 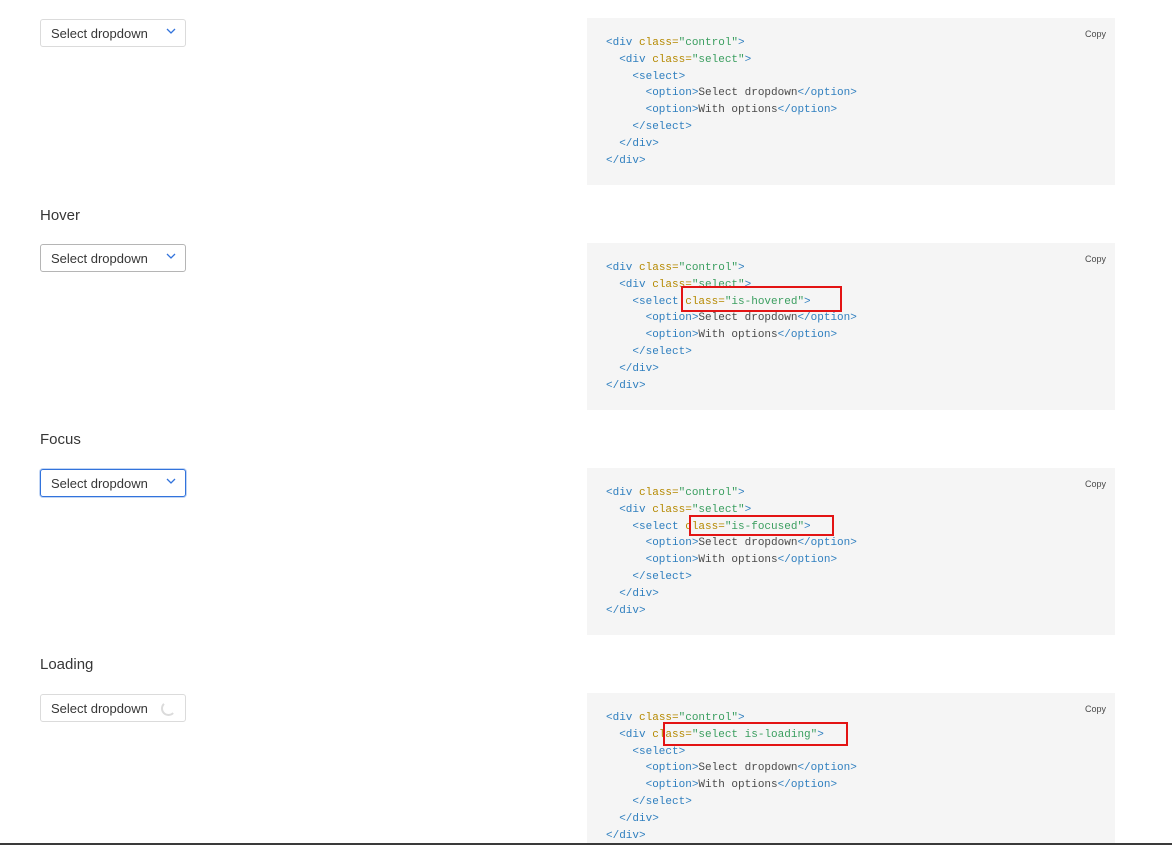 What do you see at coordinates (168, 708) in the screenshot?
I see `loading-spinner-icon` at bounding box center [168, 708].